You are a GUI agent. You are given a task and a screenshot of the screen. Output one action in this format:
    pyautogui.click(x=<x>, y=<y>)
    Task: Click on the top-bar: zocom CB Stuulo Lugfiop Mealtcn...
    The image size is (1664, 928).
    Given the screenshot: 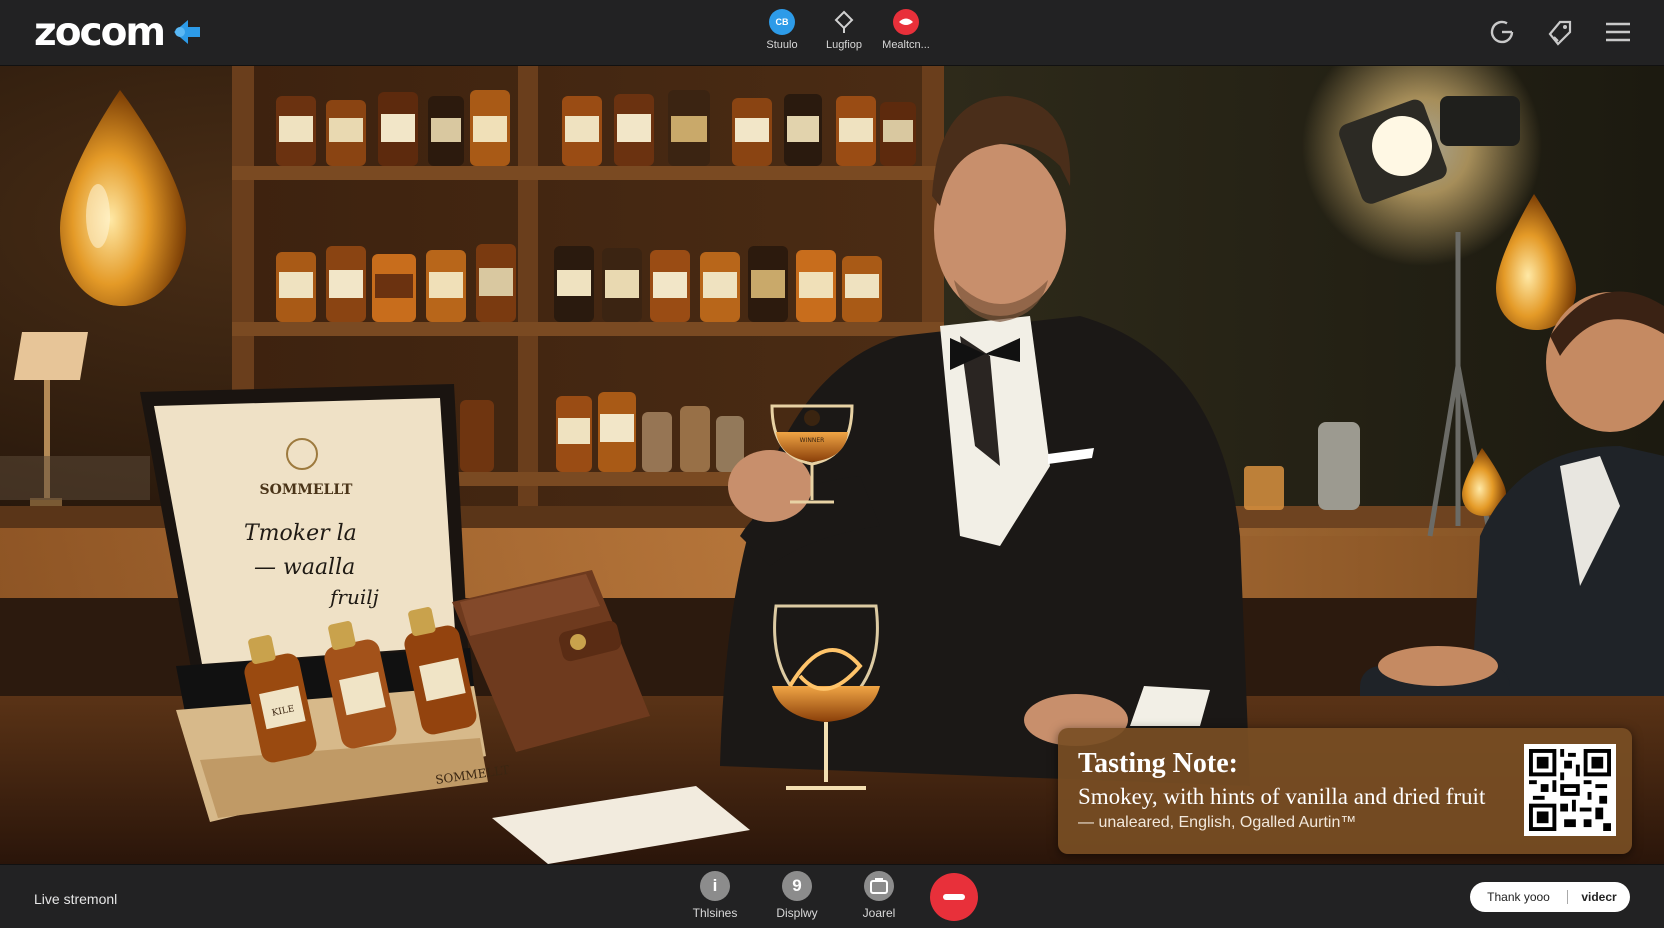 What is the action you would take?
    pyautogui.click(x=832, y=33)
    